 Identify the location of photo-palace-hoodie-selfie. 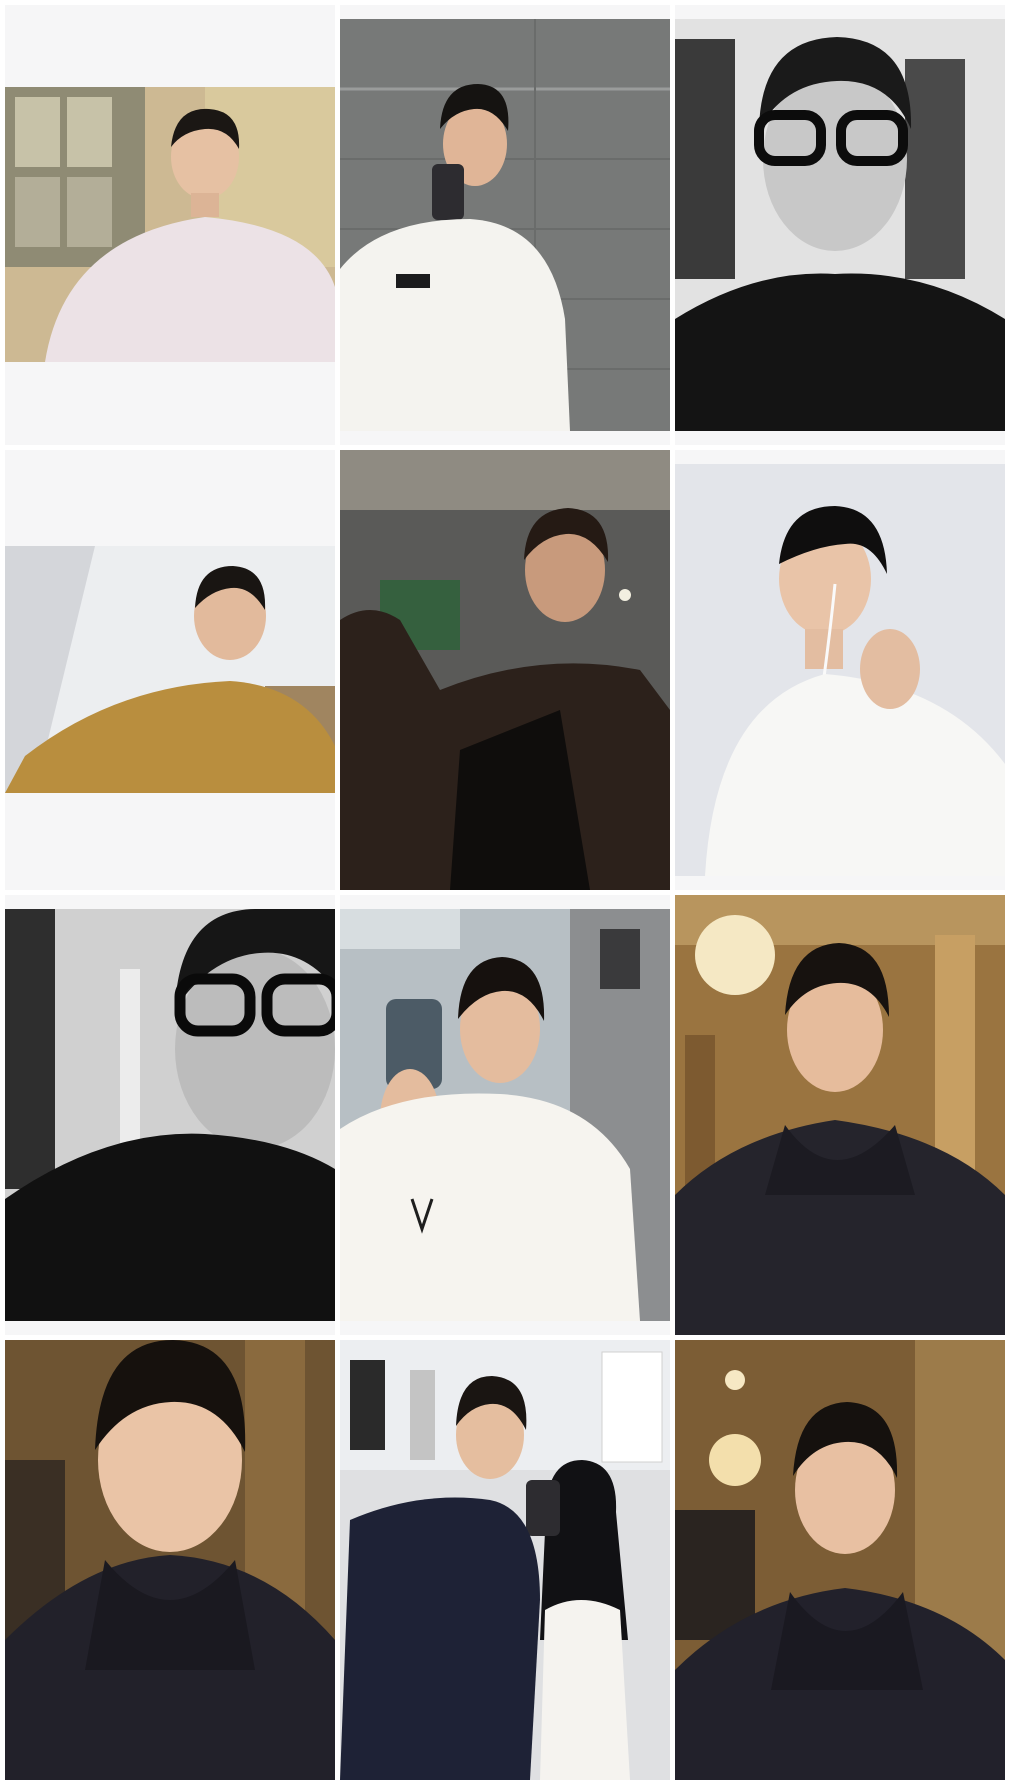
(840, 1115).